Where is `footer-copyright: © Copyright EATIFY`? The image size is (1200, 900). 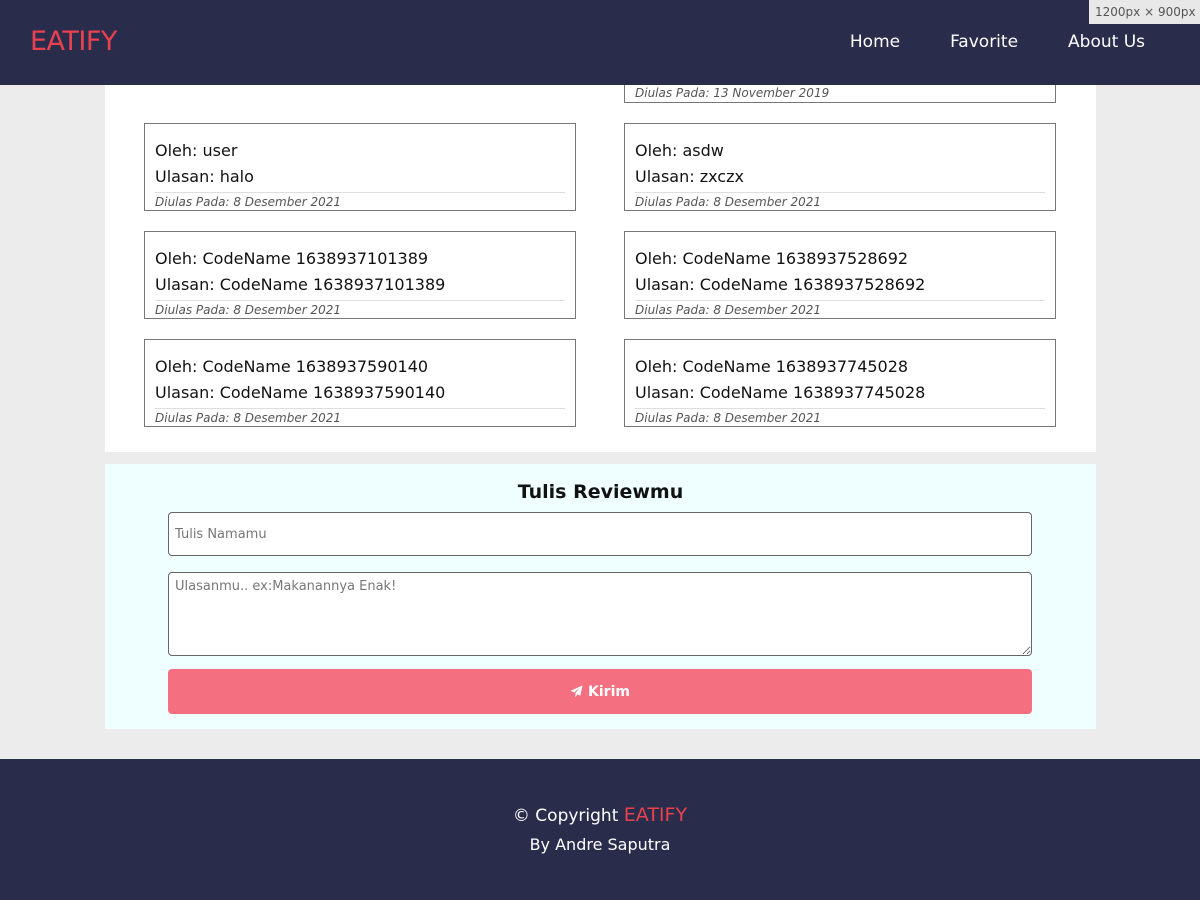
footer-copyright: © Copyright EATIFY is located at coordinates (600, 815).